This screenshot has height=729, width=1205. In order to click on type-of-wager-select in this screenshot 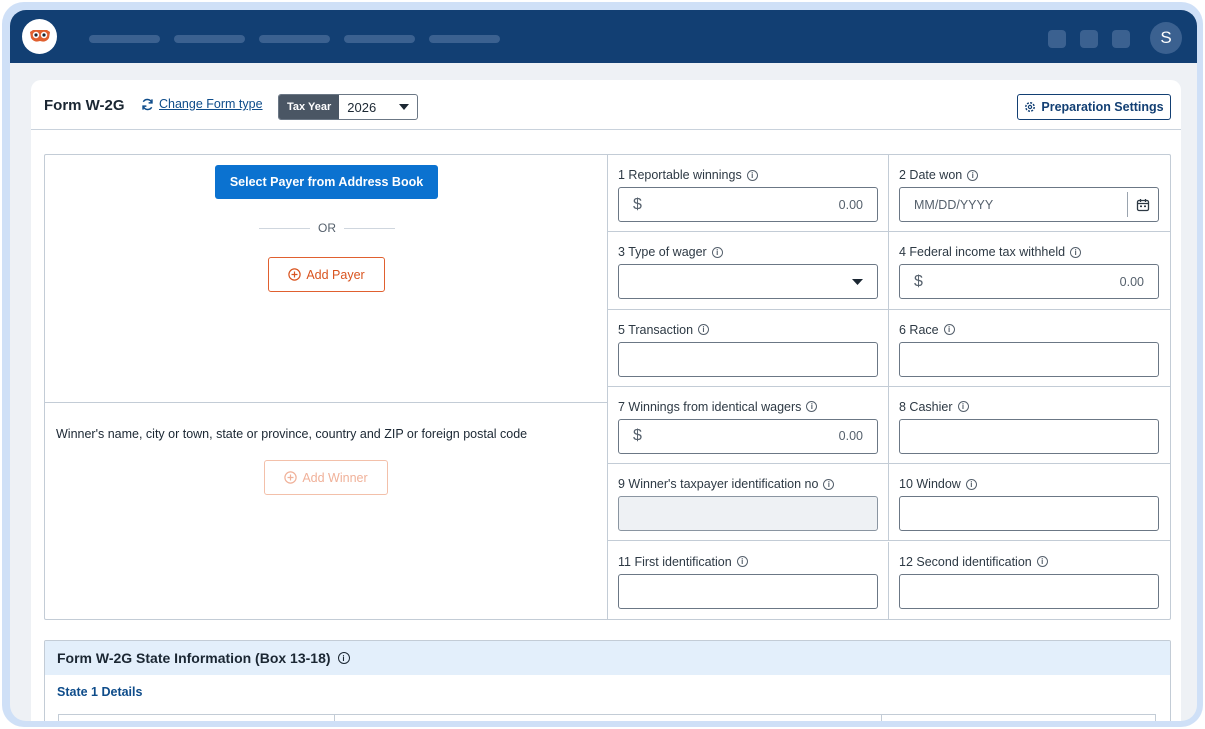, I will do `click(748, 282)`.